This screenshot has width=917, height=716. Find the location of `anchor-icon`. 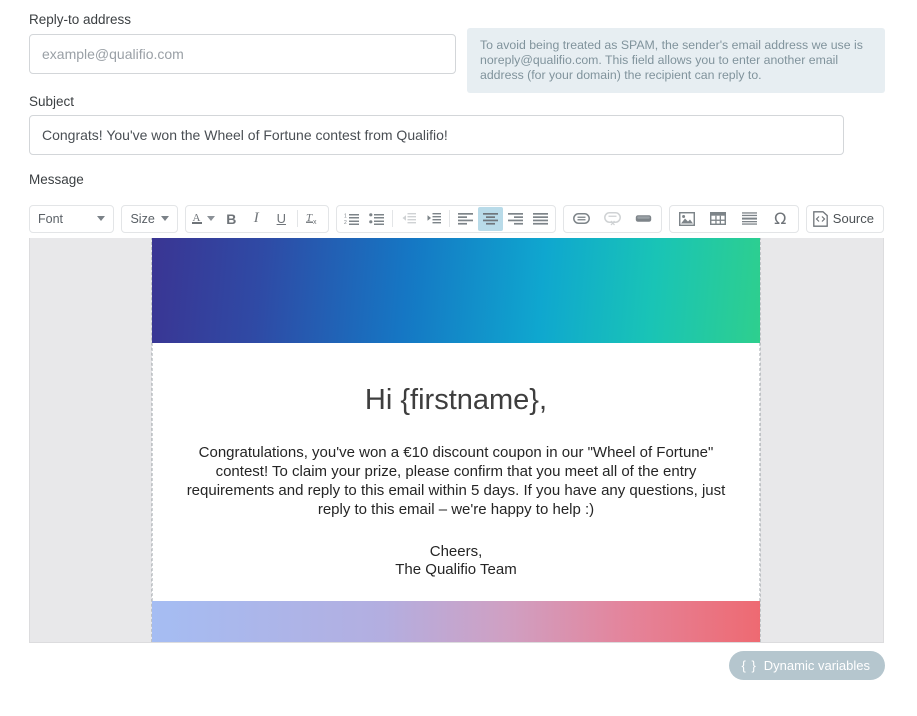

anchor-icon is located at coordinates (643, 218).